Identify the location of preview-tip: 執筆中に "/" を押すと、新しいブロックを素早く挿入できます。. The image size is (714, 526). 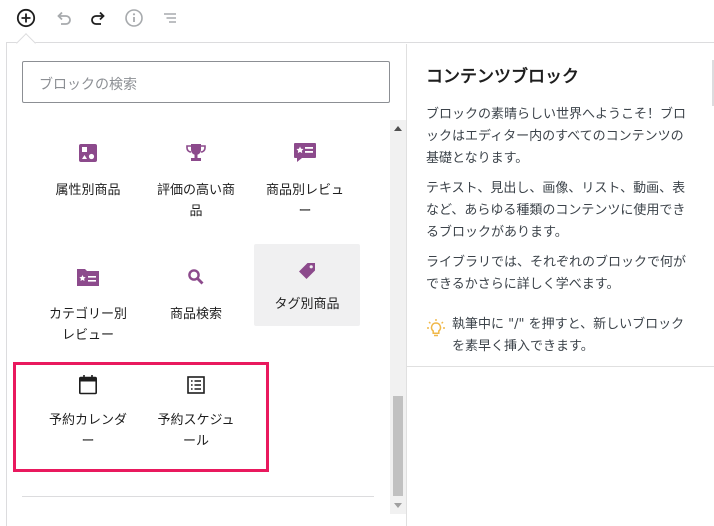
(561, 336).